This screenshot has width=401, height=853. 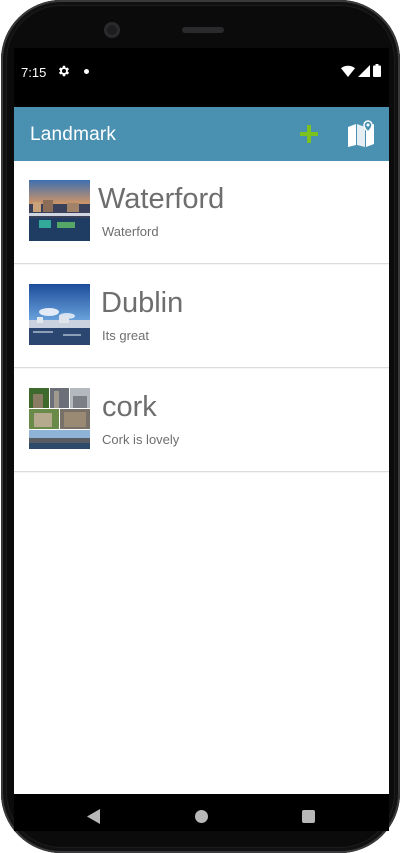 I want to click on item-description: Waterford, so click(x=130, y=231).